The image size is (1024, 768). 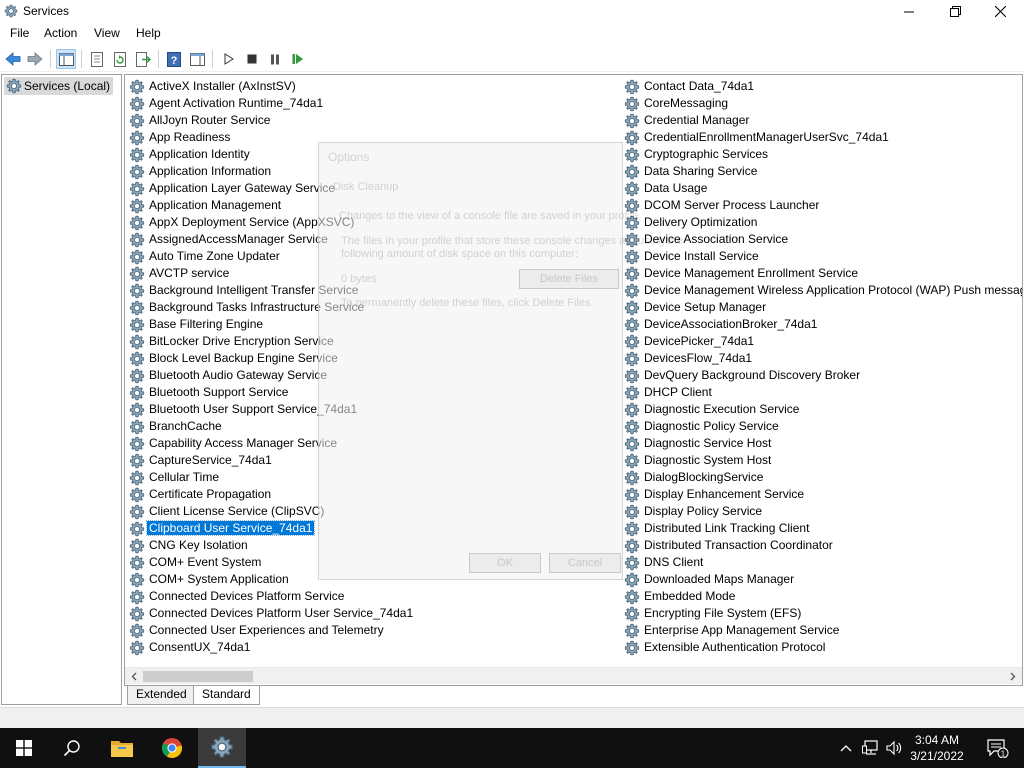 I want to click on service-list-item: Encrypting File System (EFS), so click(x=822, y=613).